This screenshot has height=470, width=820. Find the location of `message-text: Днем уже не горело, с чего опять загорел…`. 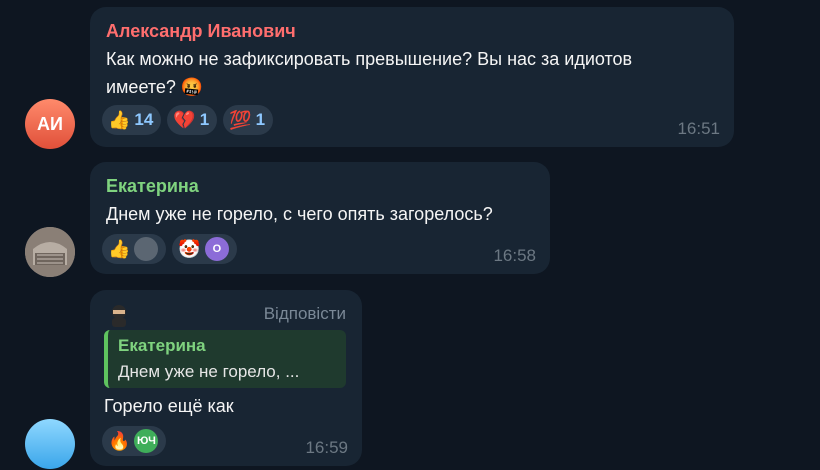

message-text: Днем уже не горело, с чего опять загорел… is located at coordinates (299, 214).